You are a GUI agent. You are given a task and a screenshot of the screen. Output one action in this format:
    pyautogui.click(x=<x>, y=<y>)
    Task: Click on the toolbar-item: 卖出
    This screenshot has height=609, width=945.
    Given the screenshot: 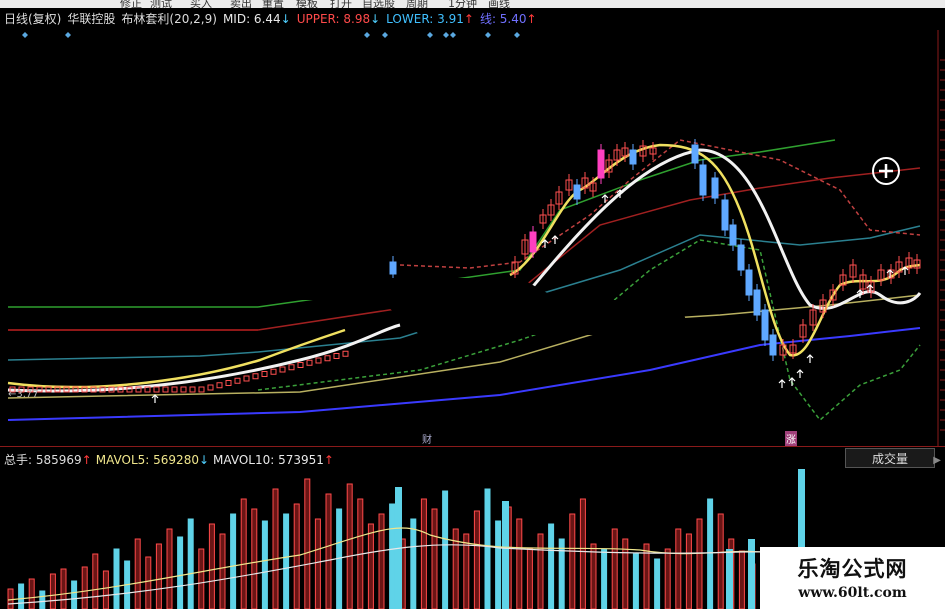 What is the action you would take?
    pyautogui.click(x=241, y=4)
    